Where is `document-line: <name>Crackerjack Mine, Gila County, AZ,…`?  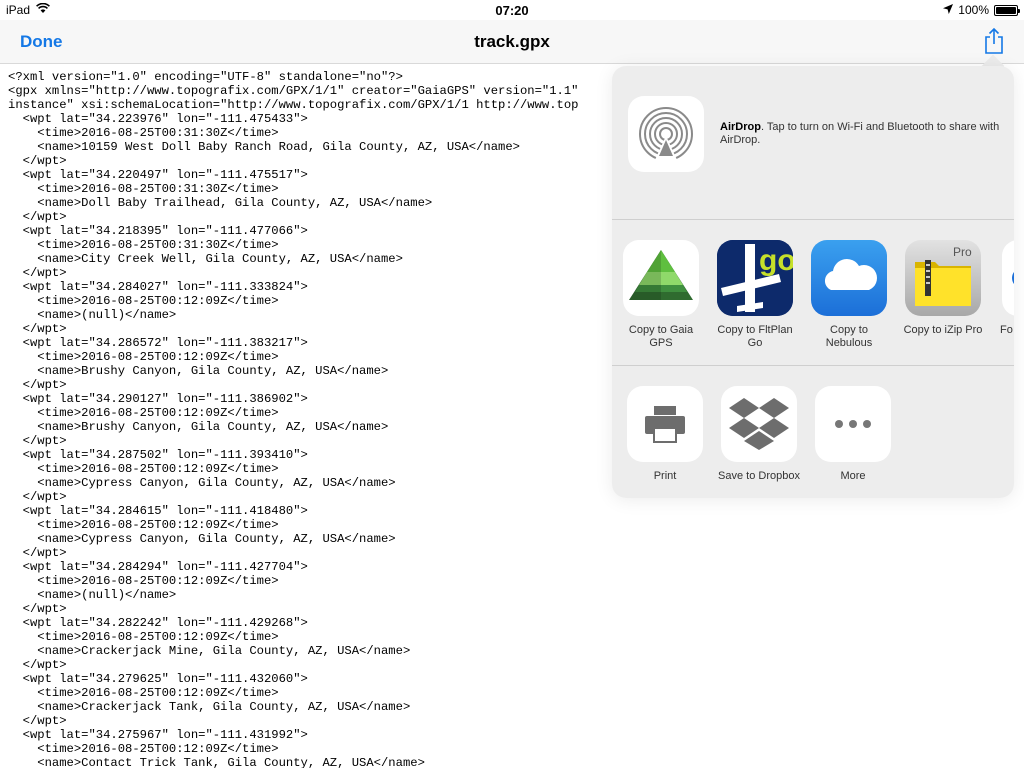
document-line: <name>Crackerjack Mine, Gila County, AZ,… is located at coordinates (209, 651).